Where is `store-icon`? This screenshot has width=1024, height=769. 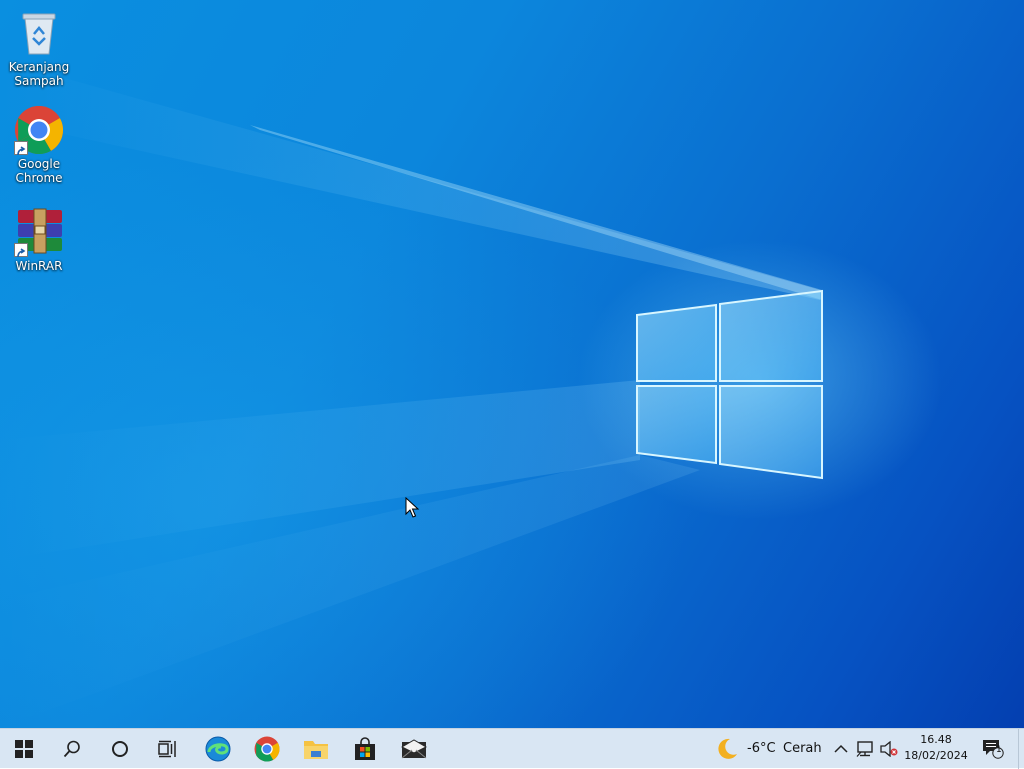 store-icon is located at coordinates (365, 748).